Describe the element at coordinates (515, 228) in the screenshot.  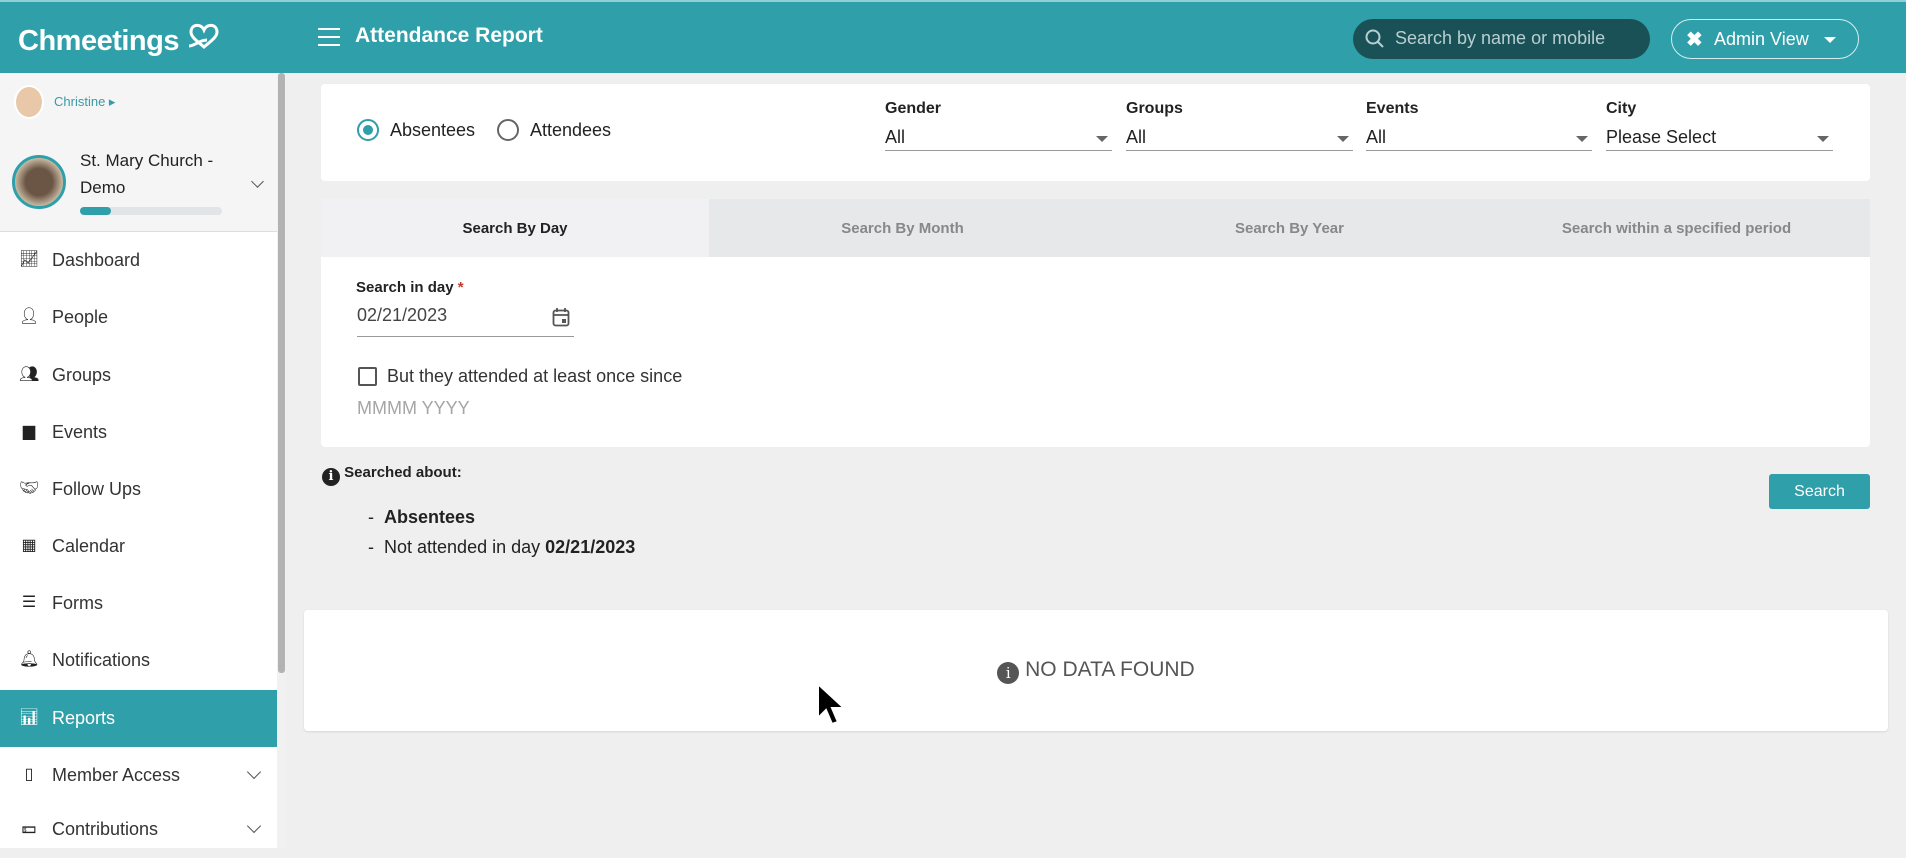
I see `tab-search-by-day: Search By Day` at that location.